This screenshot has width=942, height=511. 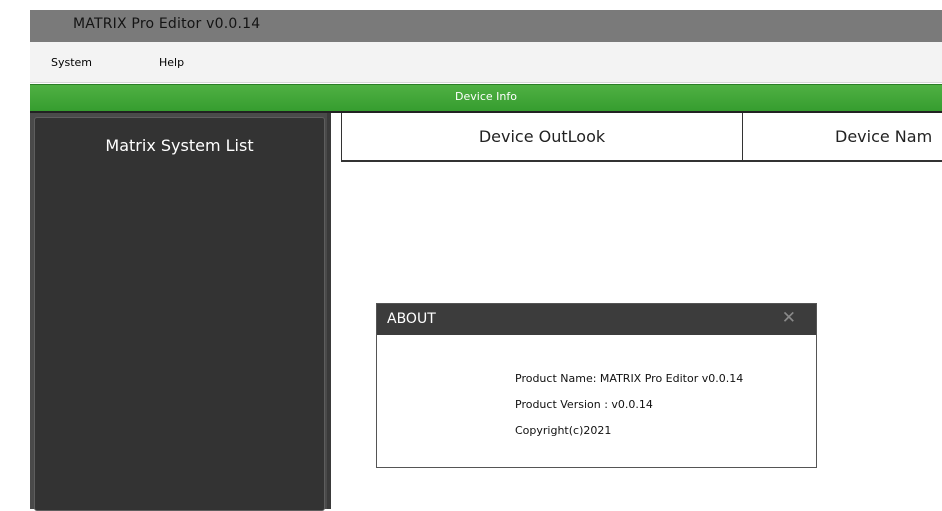 I want to click on device-info-label: Device Info, so click(x=486, y=96).